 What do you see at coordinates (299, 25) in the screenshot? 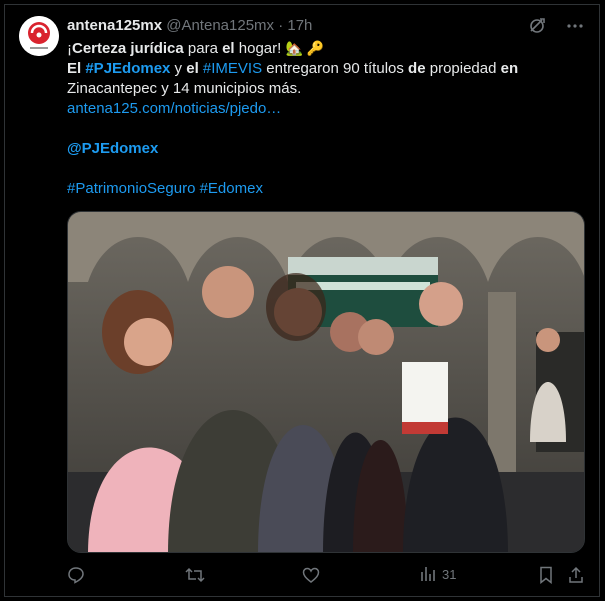
I see `timestamp: 17h` at bounding box center [299, 25].